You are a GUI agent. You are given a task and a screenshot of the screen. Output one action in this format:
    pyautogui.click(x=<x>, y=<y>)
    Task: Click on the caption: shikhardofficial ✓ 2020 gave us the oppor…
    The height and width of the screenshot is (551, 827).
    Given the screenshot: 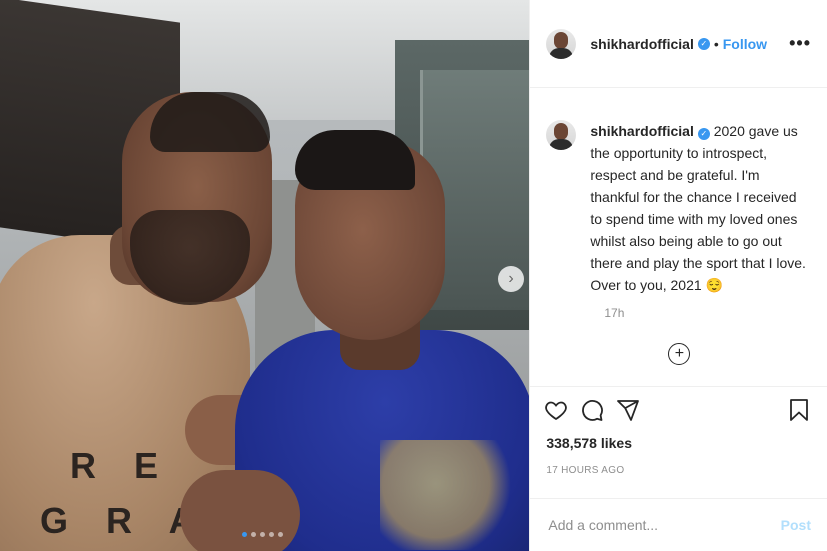 What is the action you would take?
    pyautogui.click(x=700, y=208)
    